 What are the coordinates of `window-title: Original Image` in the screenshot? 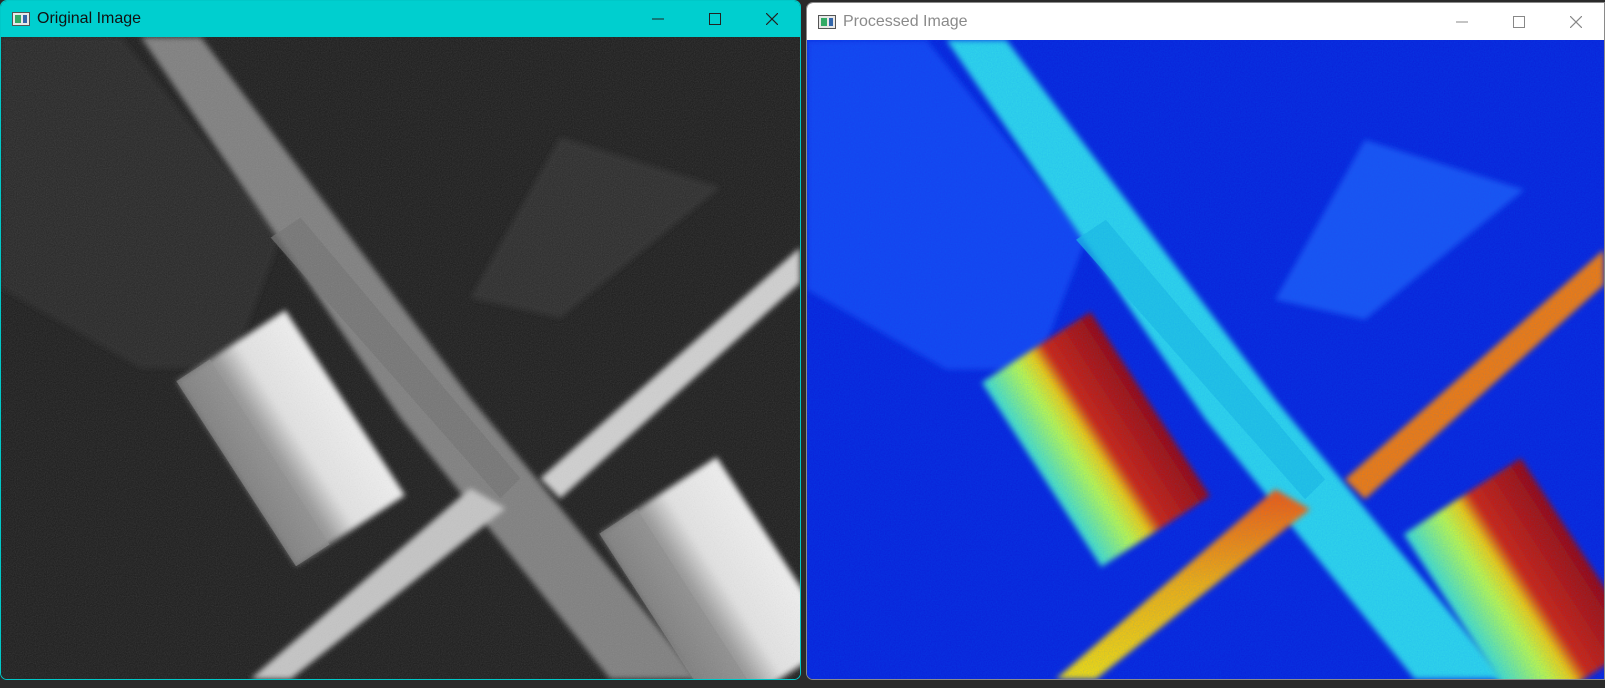 It's located at (89, 18).